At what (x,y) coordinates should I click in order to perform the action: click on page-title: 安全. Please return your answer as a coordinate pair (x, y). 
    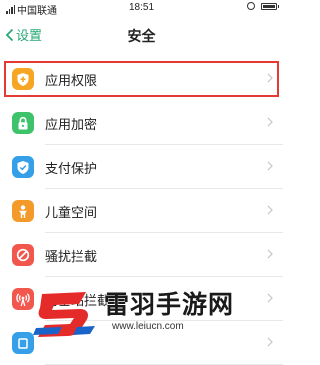
    Looking at the image, I should click on (141, 36).